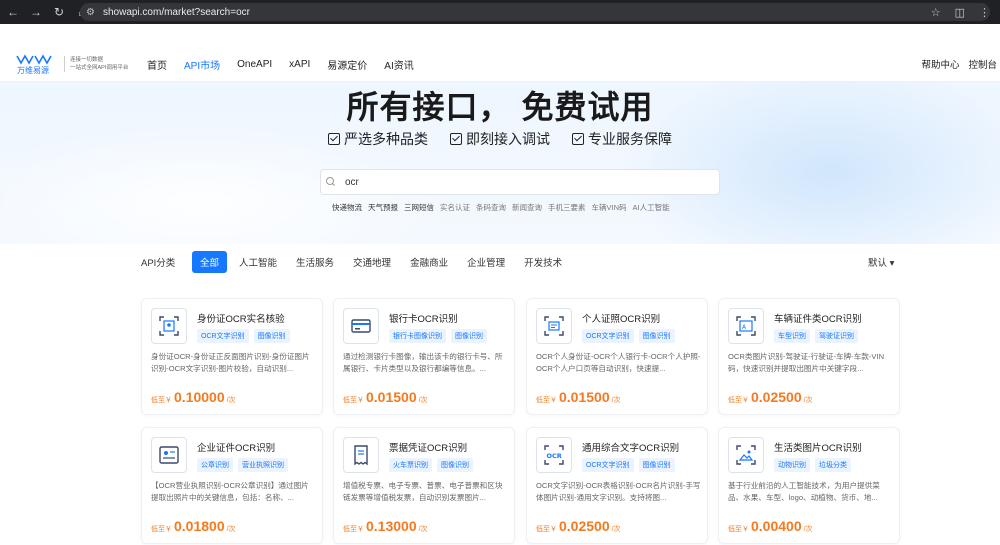 The image size is (1000, 545). What do you see at coordinates (347, 207) in the screenshot?
I see `hot-tag: 快递物流` at bounding box center [347, 207].